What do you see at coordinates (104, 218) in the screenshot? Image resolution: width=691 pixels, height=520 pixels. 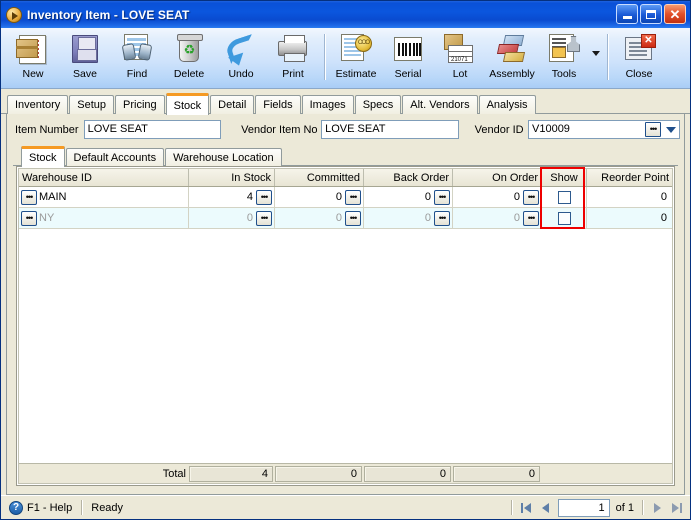 I see `cell-warehouse-id: ••• NY` at bounding box center [104, 218].